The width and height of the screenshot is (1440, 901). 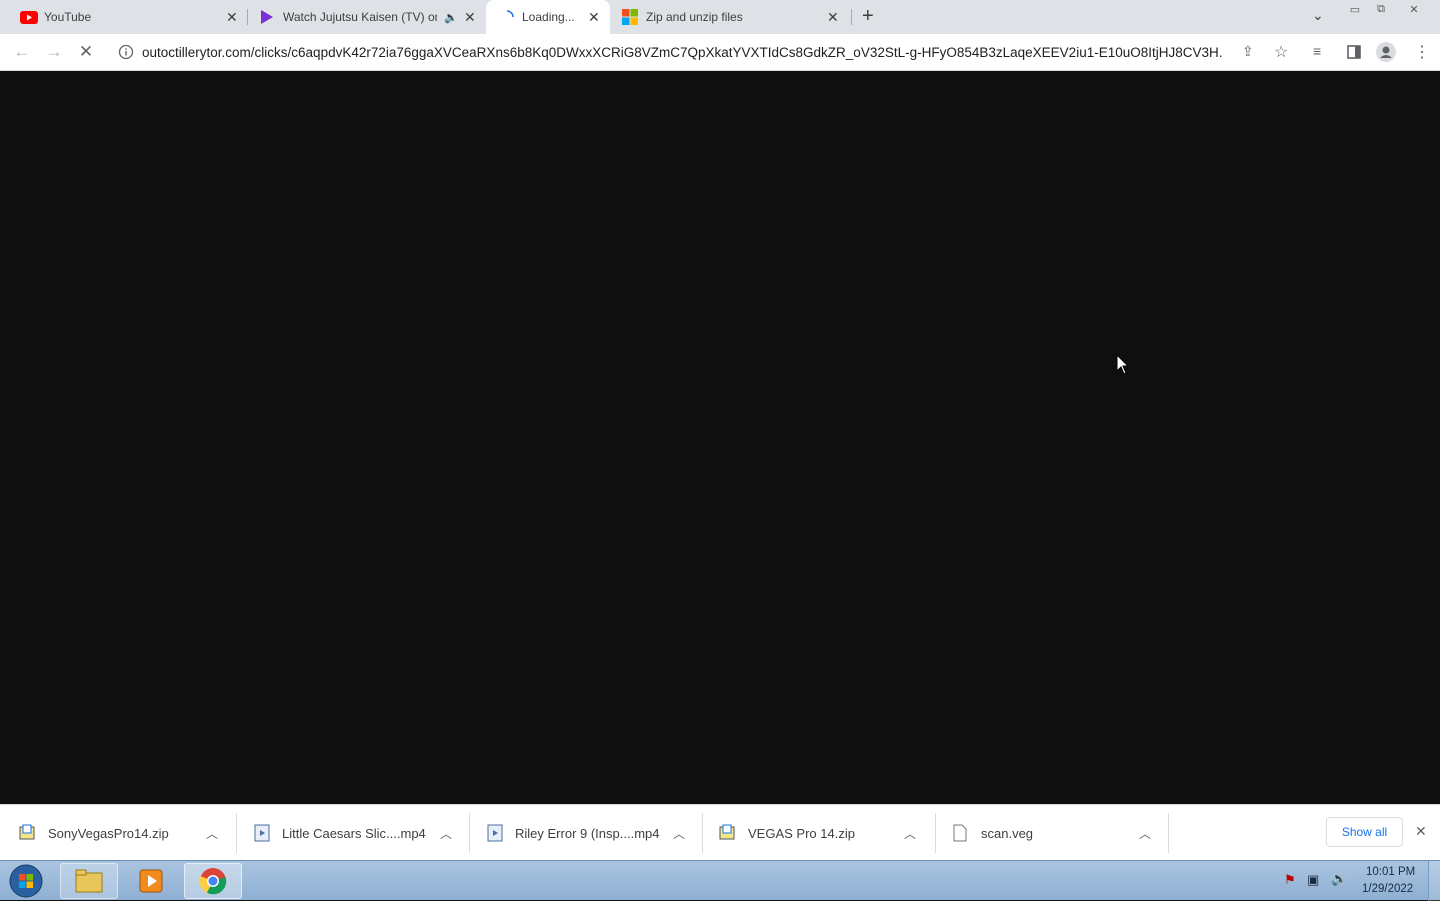 What do you see at coordinates (510, 14) in the screenshot?
I see `loading-icon` at bounding box center [510, 14].